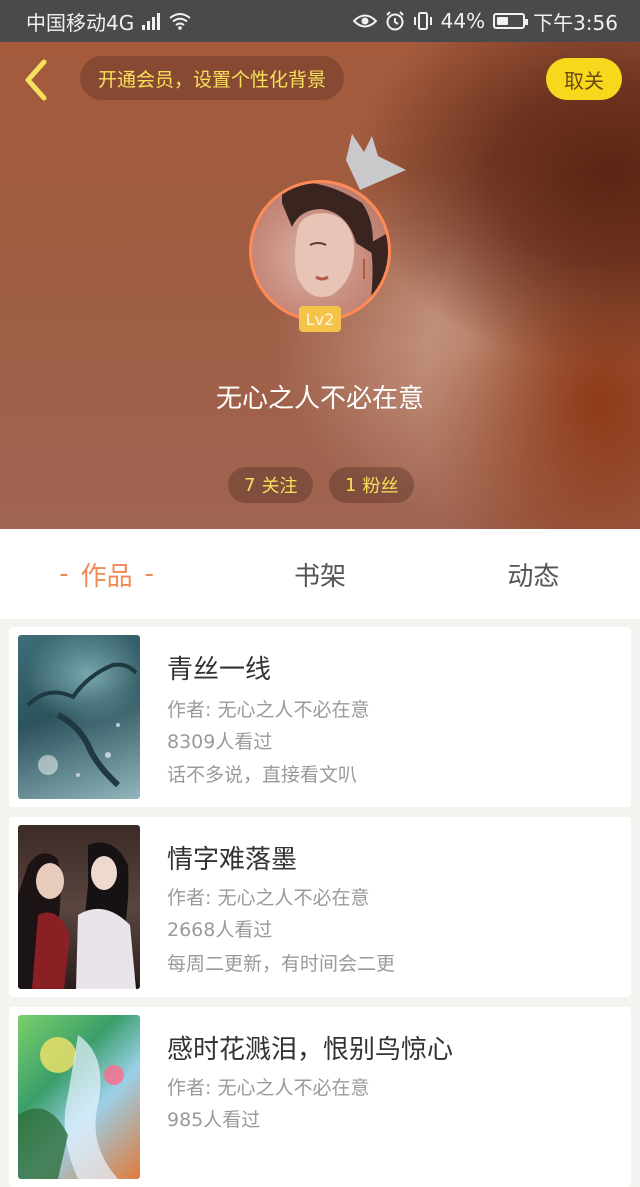 The width and height of the screenshot is (640, 1187). What do you see at coordinates (71, 1107) in the screenshot?
I see `colorful-artwork-icon` at bounding box center [71, 1107].